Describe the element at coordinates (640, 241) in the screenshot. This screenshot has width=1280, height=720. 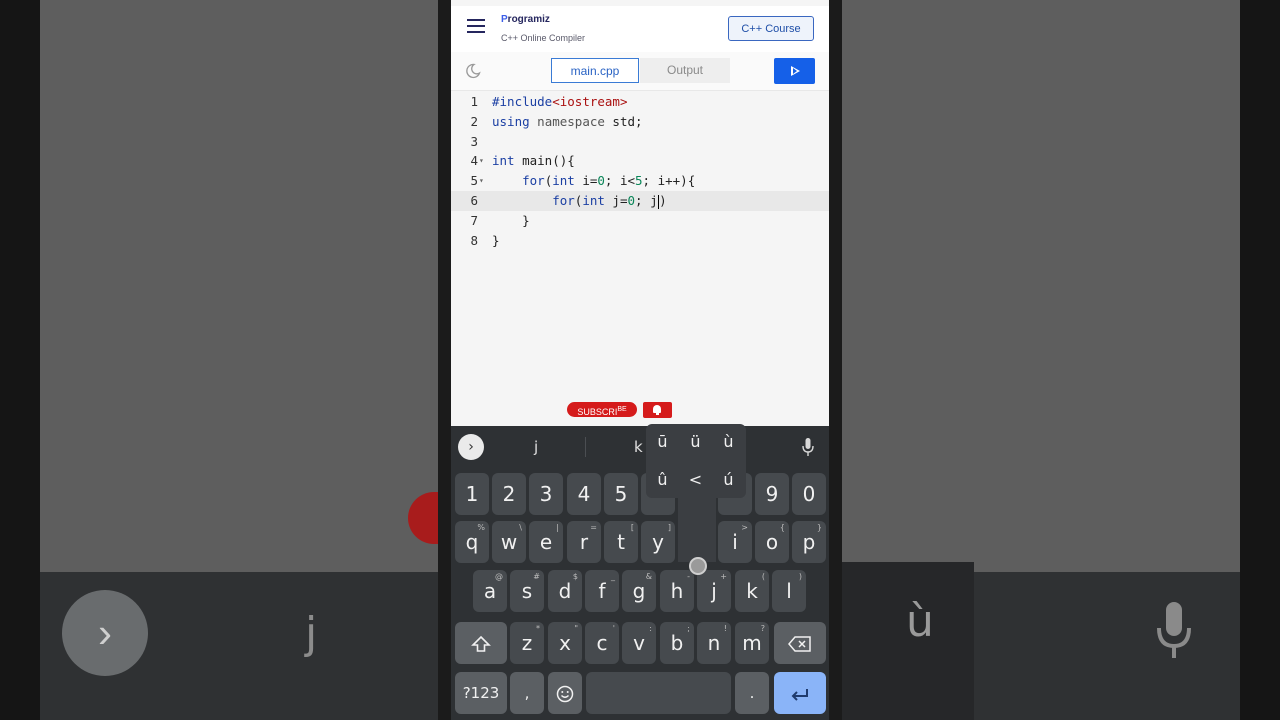
I see `code-line: 8 }` at that location.